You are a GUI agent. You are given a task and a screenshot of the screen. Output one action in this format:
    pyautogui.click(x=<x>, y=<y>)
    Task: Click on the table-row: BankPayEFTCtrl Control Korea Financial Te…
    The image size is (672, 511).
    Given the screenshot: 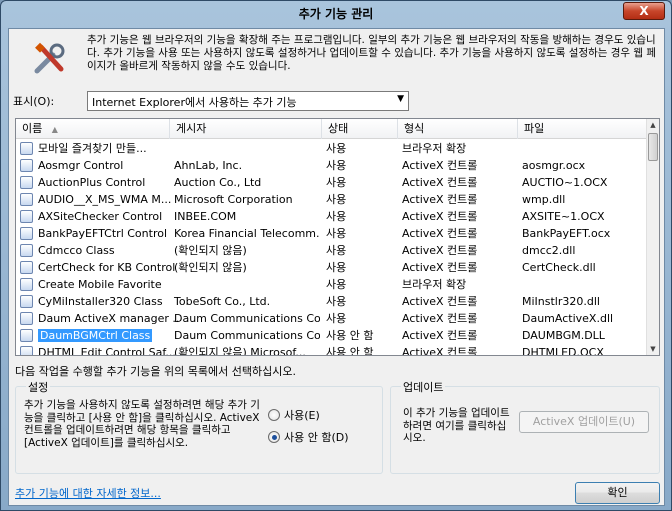 What is the action you would take?
    pyautogui.click(x=332, y=233)
    